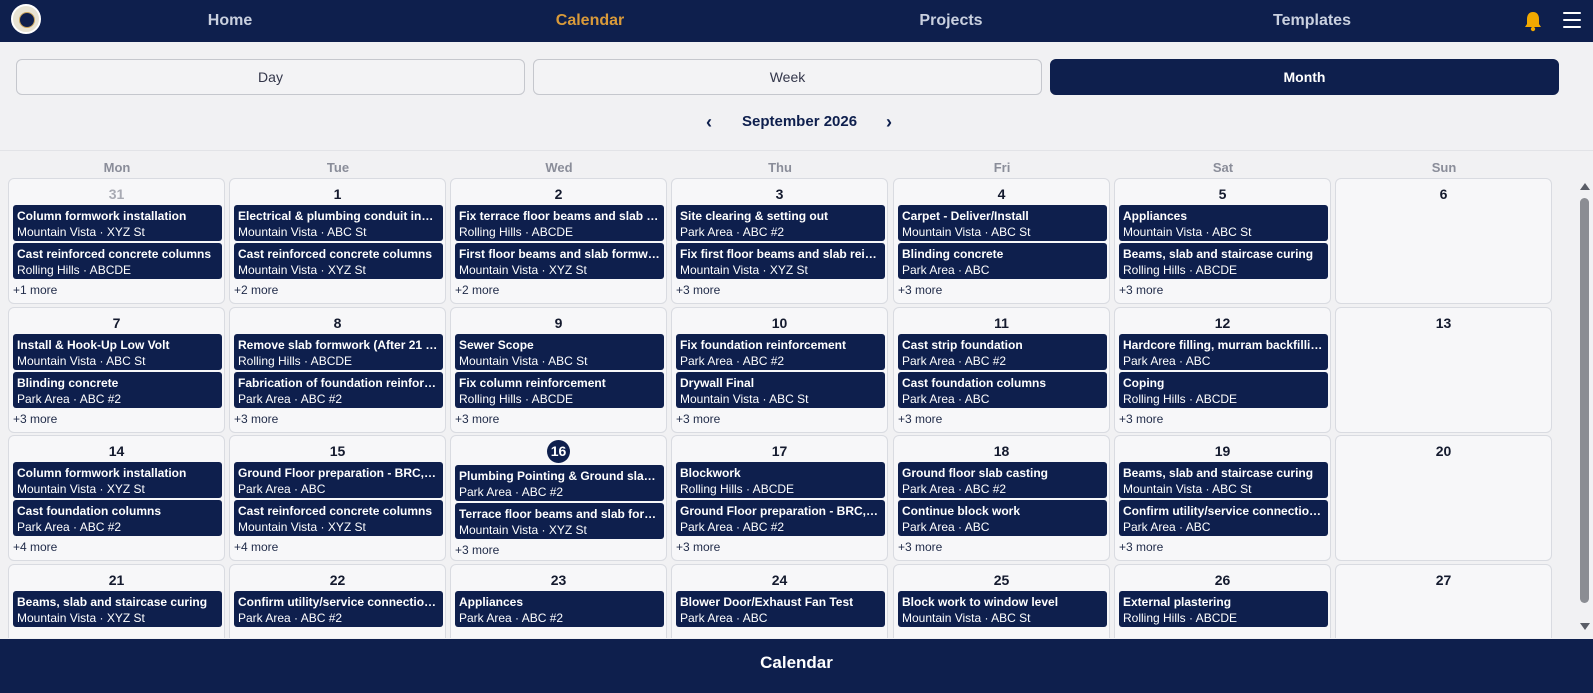 Image resolution: width=1593 pixels, height=693 pixels. What do you see at coordinates (1223, 609) in the screenshot?
I see `event-chip: External plastering Rolling Hills · ABCDE` at bounding box center [1223, 609].